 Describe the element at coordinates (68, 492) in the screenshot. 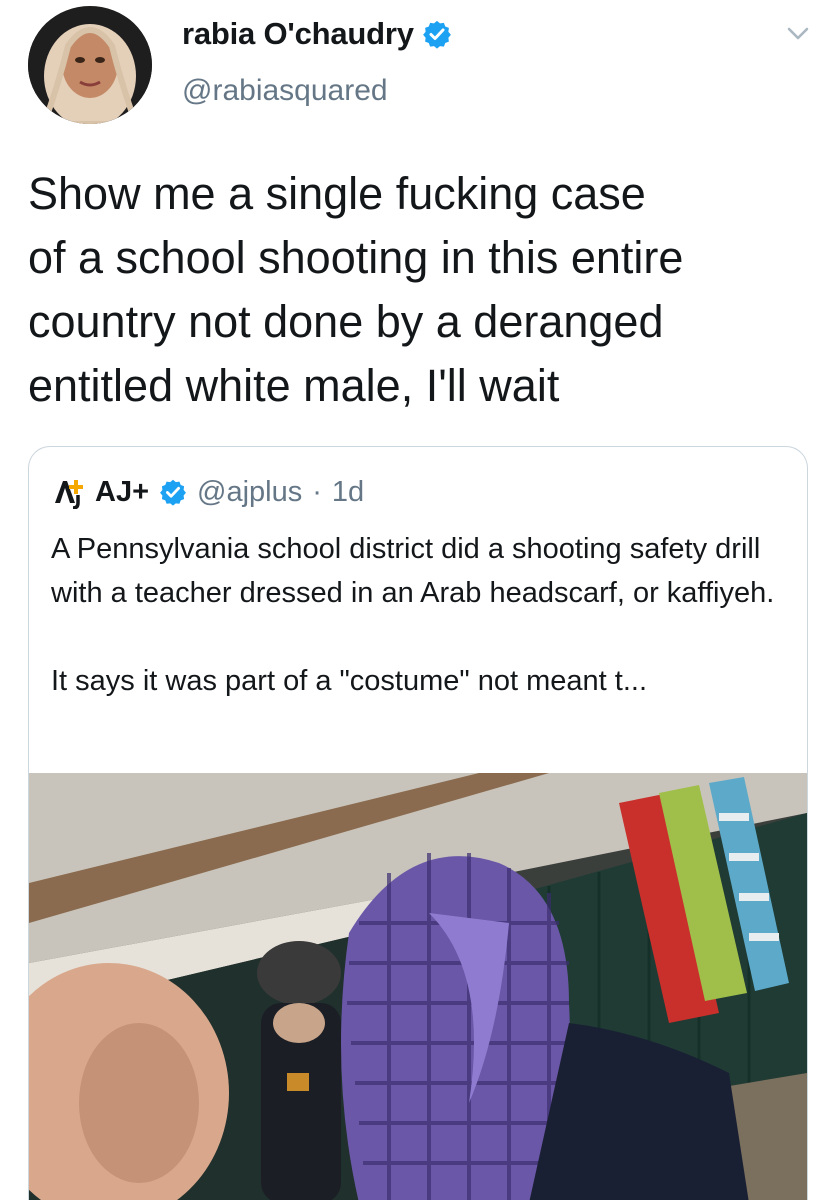

I see `ajplus-logo-icon` at that location.